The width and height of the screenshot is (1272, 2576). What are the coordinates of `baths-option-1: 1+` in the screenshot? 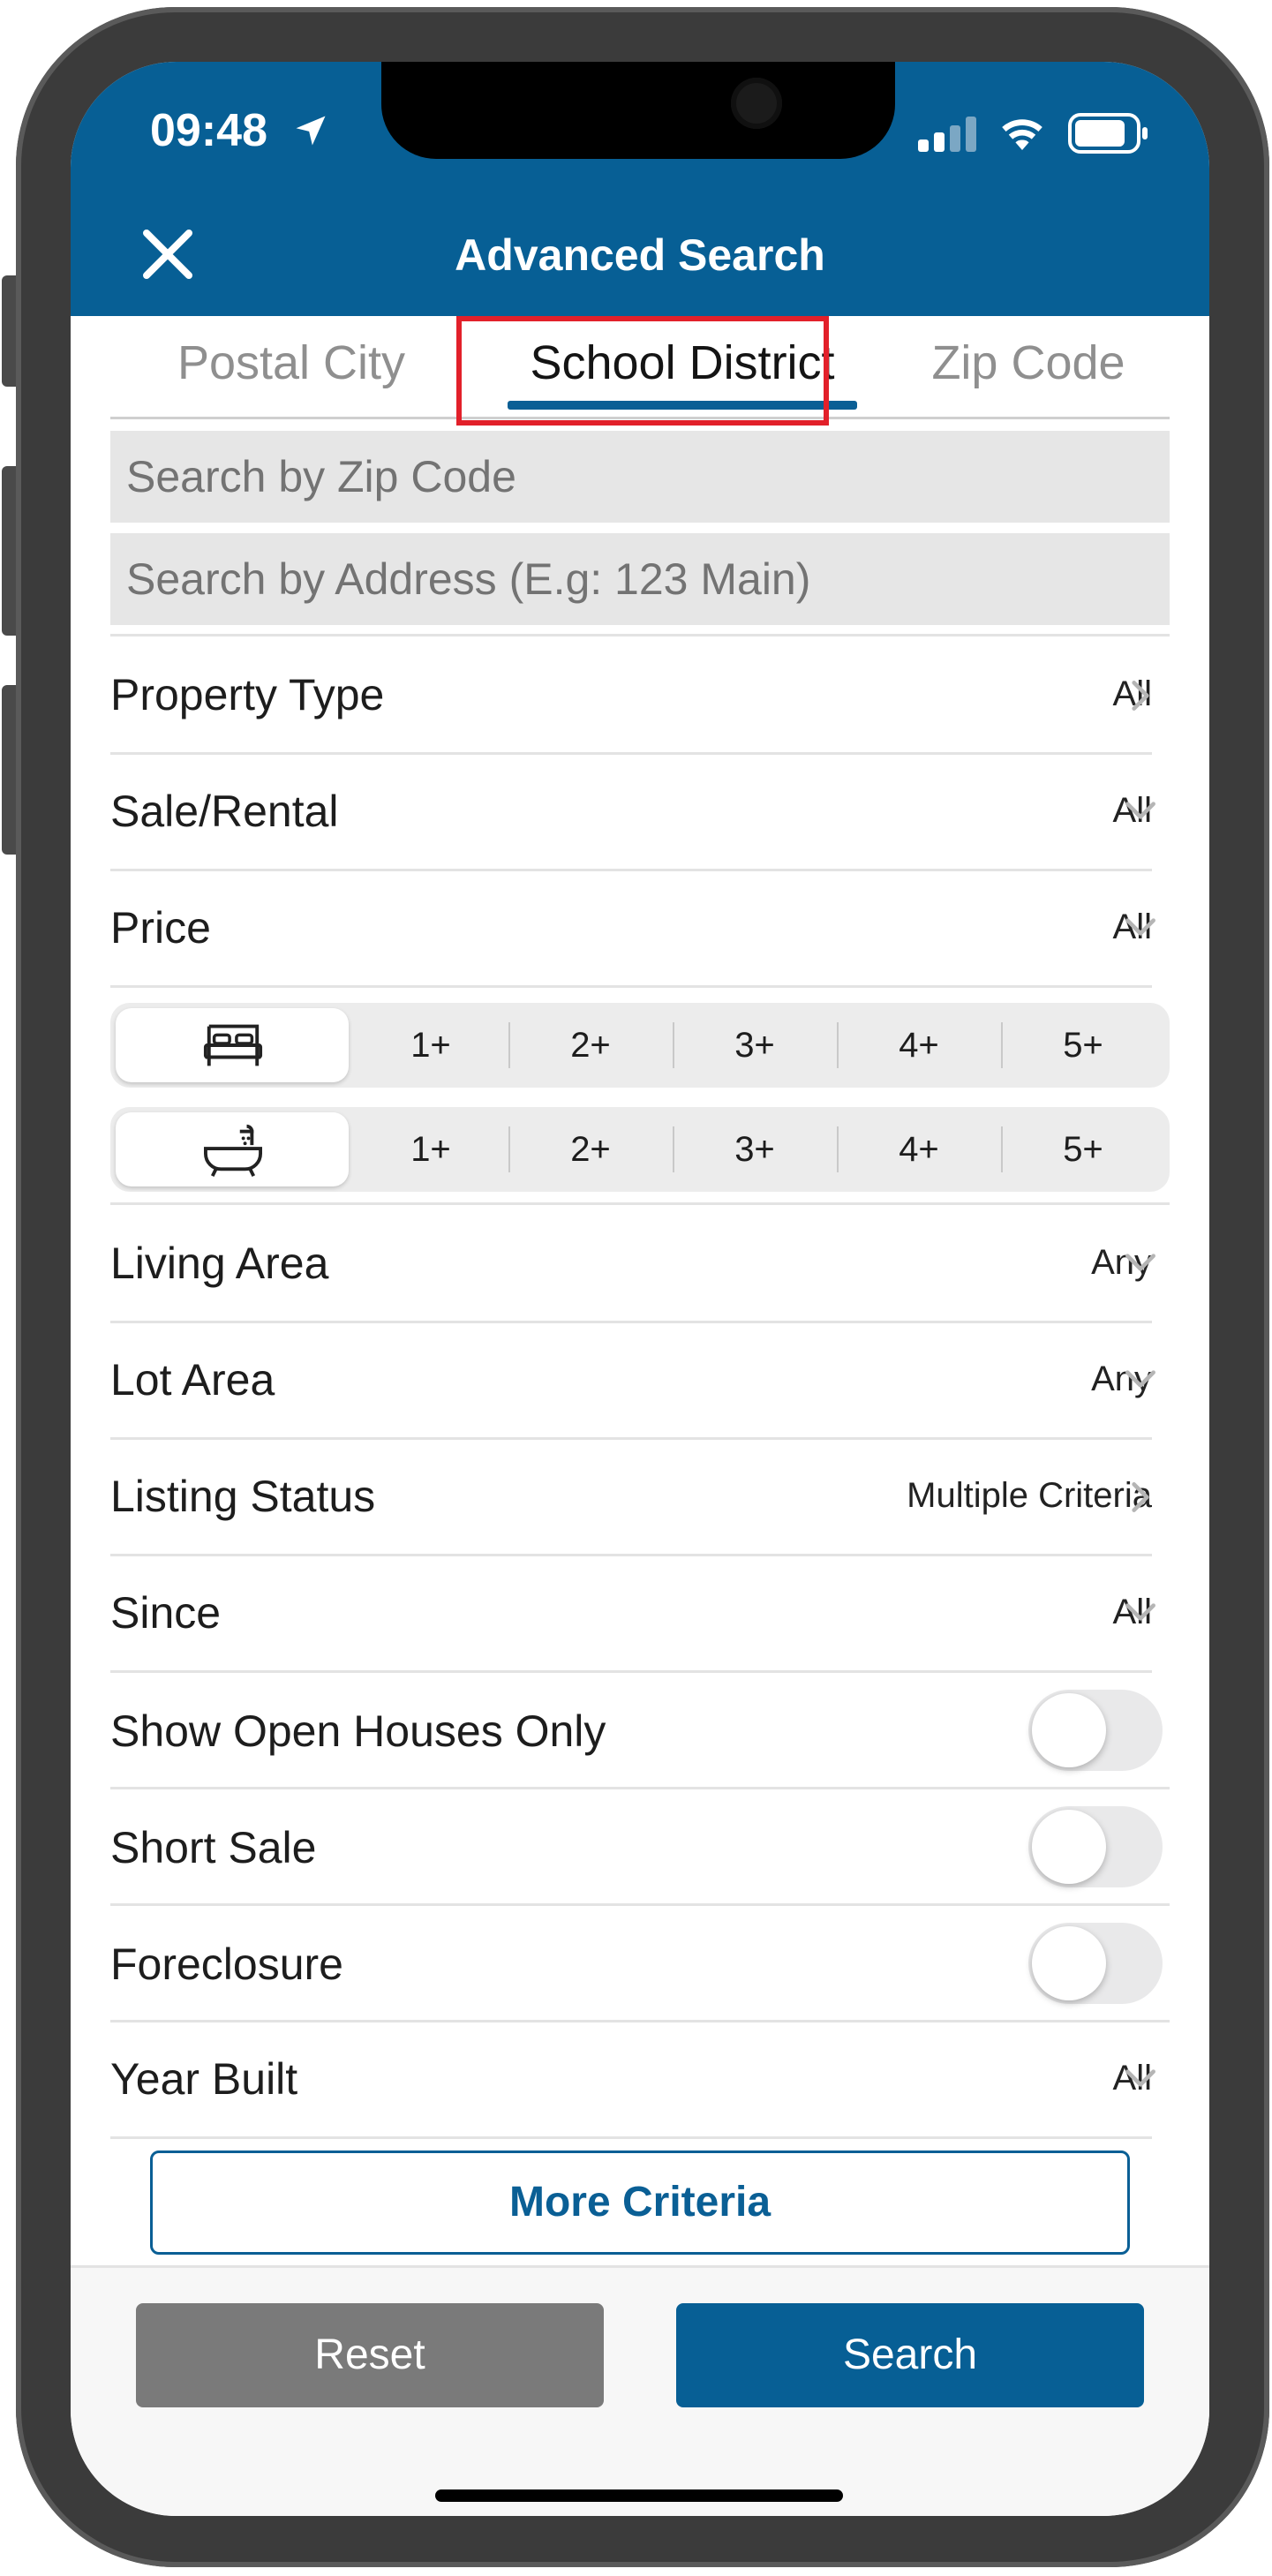 It's located at (431, 1150).